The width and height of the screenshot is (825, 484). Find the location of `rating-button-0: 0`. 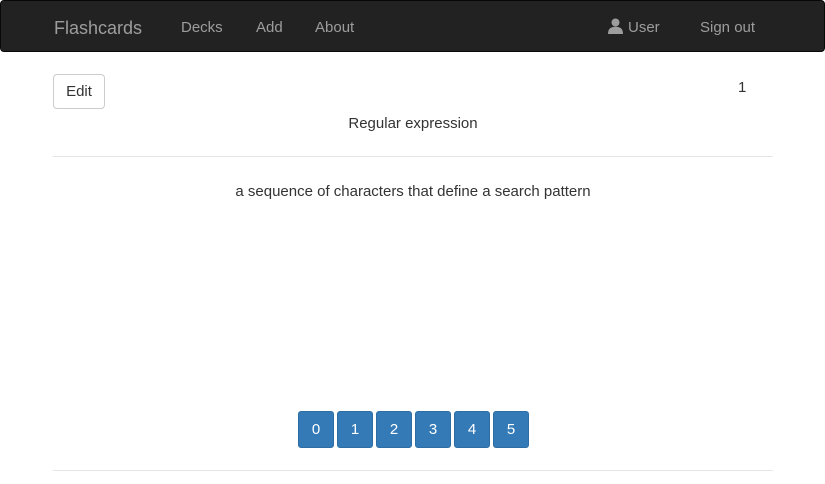

rating-button-0: 0 is located at coordinates (316, 429).